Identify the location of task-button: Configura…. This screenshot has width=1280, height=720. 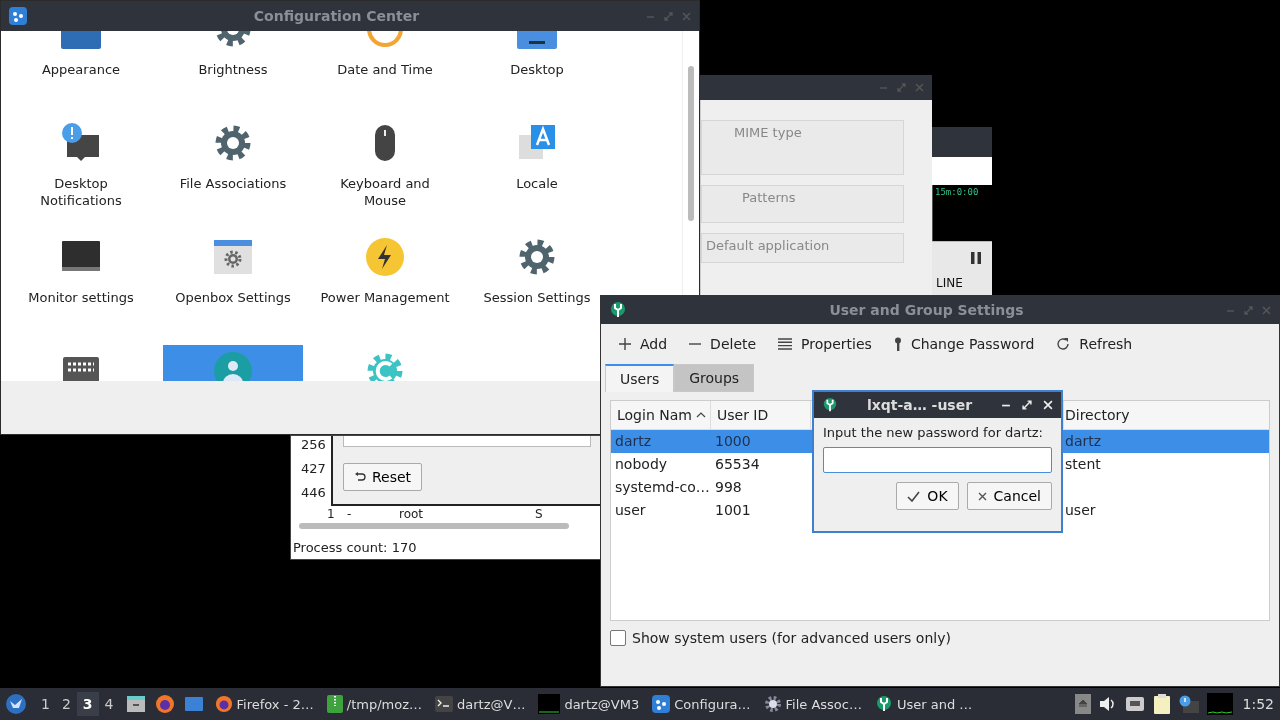
(701, 704).